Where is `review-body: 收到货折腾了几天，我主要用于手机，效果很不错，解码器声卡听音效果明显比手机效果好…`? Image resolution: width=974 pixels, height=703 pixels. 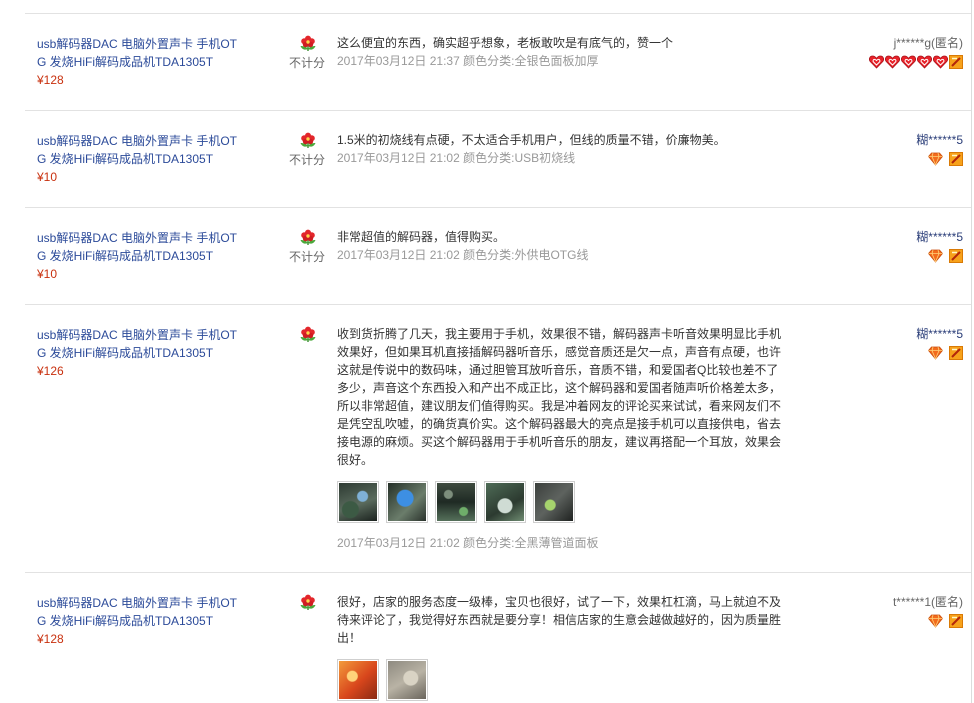
review-body: 收到货折腾了几天，我主要用于手机，效果很不错，解码器声卡听音效果明显比手机效果好… is located at coordinates (560, 438).